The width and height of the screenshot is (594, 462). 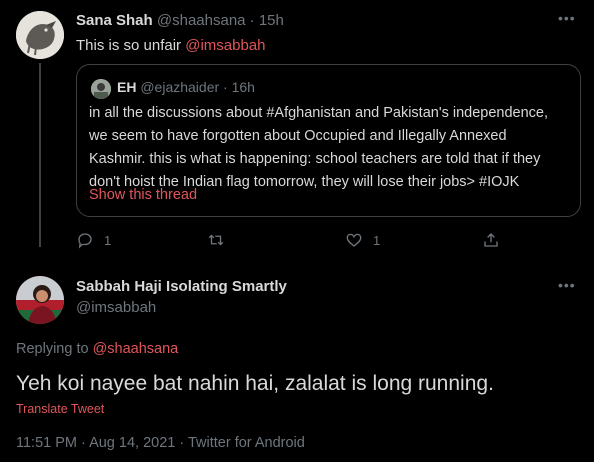 I want to click on heart-icon, so click(x=354, y=240).